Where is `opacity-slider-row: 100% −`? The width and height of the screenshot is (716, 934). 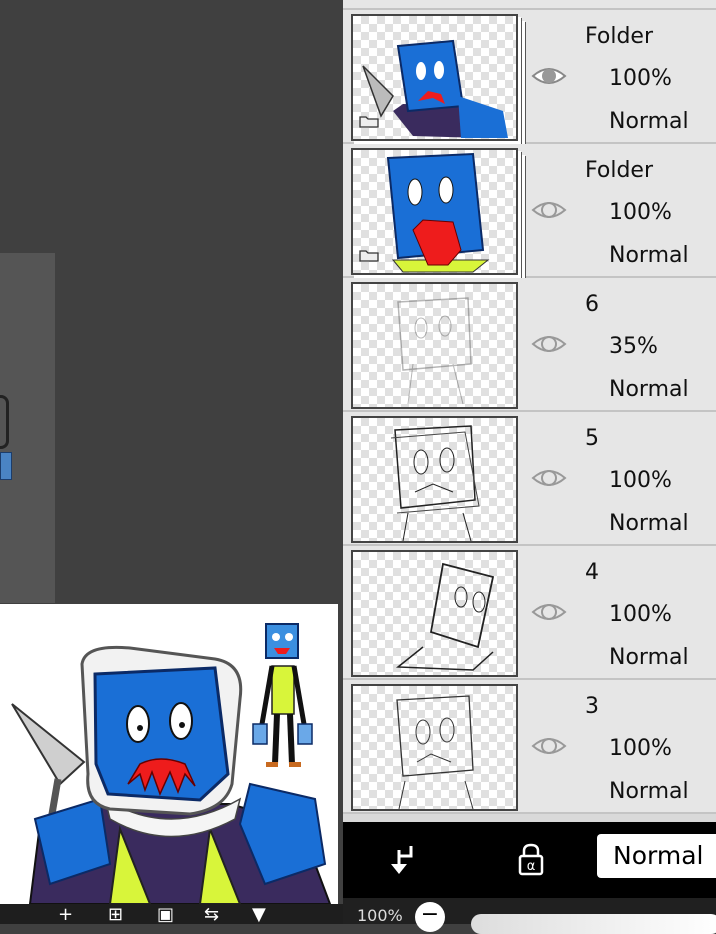 opacity-slider-row: 100% − is located at coordinates (529, 916).